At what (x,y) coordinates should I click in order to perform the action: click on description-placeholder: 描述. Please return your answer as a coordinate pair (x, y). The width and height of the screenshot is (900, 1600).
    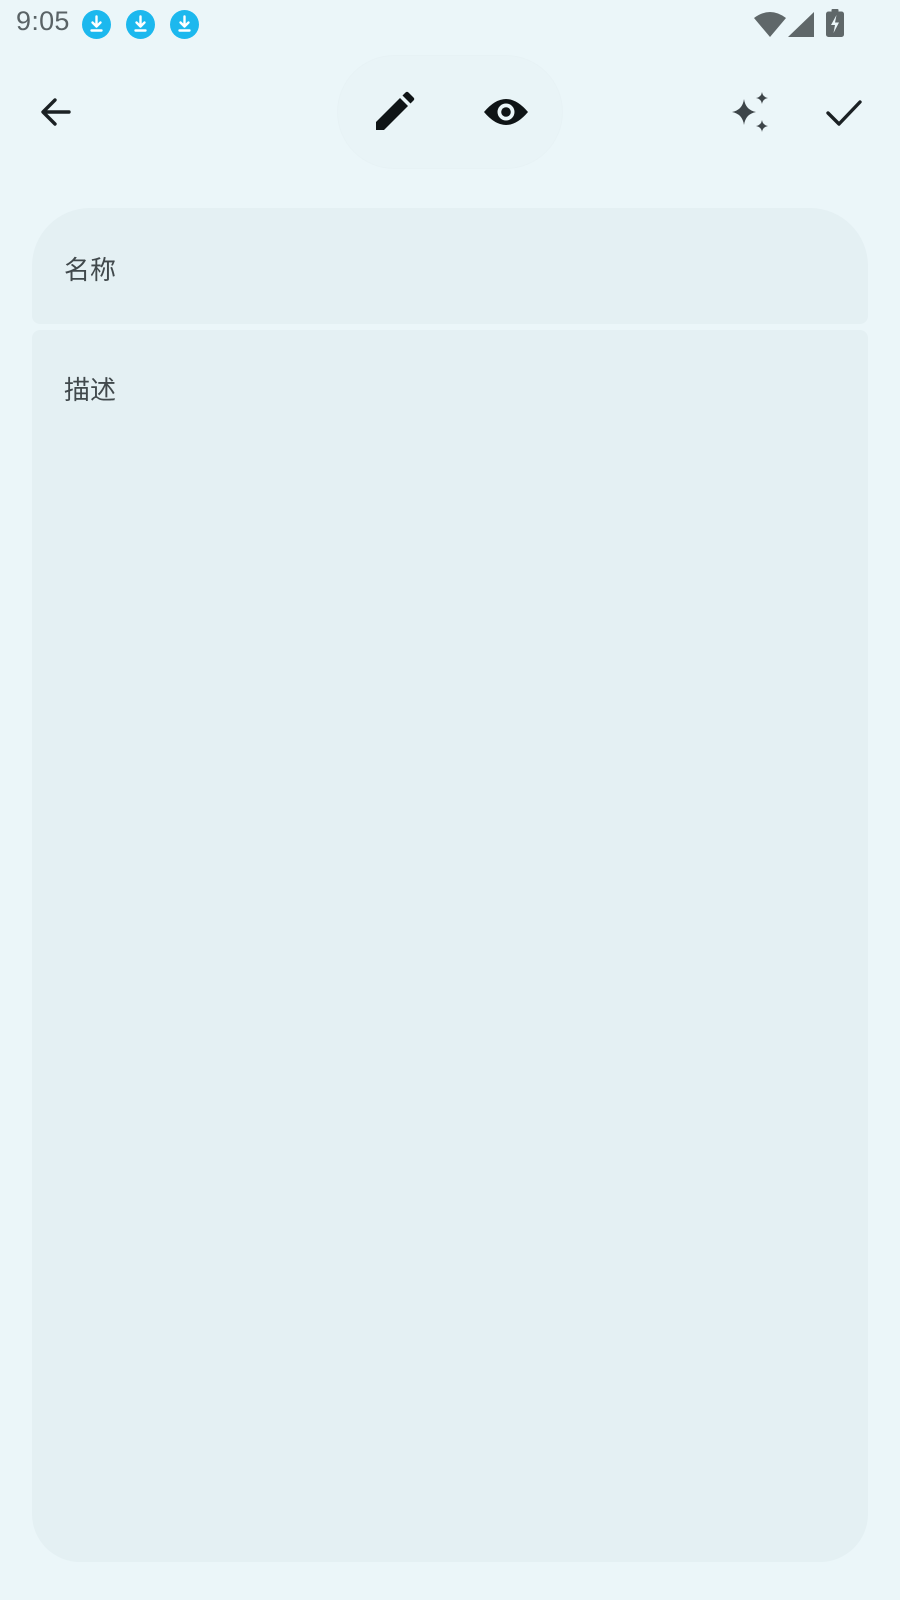
    Looking at the image, I should click on (90, 391).